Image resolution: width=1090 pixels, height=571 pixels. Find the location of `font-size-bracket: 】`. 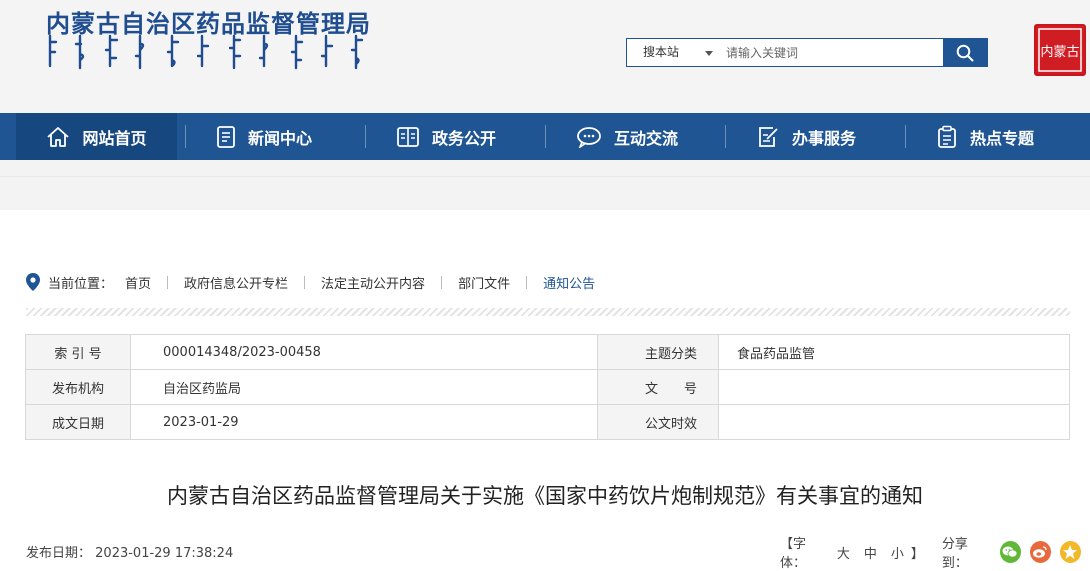

font-size-bracket: 】 is located at coordinates (917, 554).